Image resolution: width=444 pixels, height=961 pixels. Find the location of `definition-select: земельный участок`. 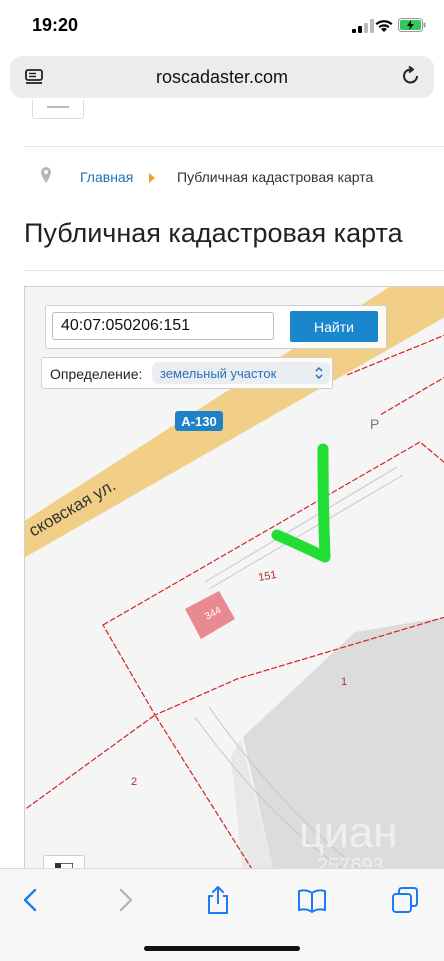

definition-select: земельный участок is located at coordinates (241, 373).